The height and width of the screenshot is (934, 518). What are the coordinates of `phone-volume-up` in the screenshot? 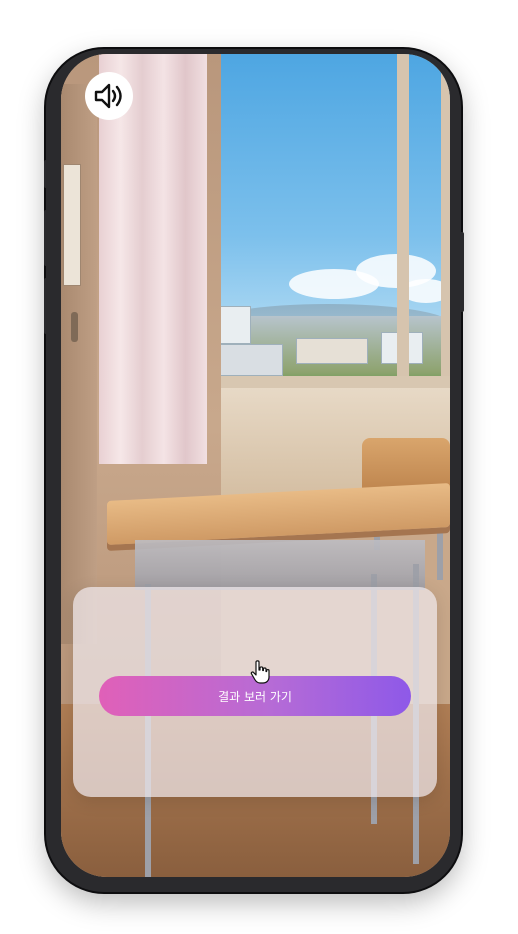 It's located at (46, 238).